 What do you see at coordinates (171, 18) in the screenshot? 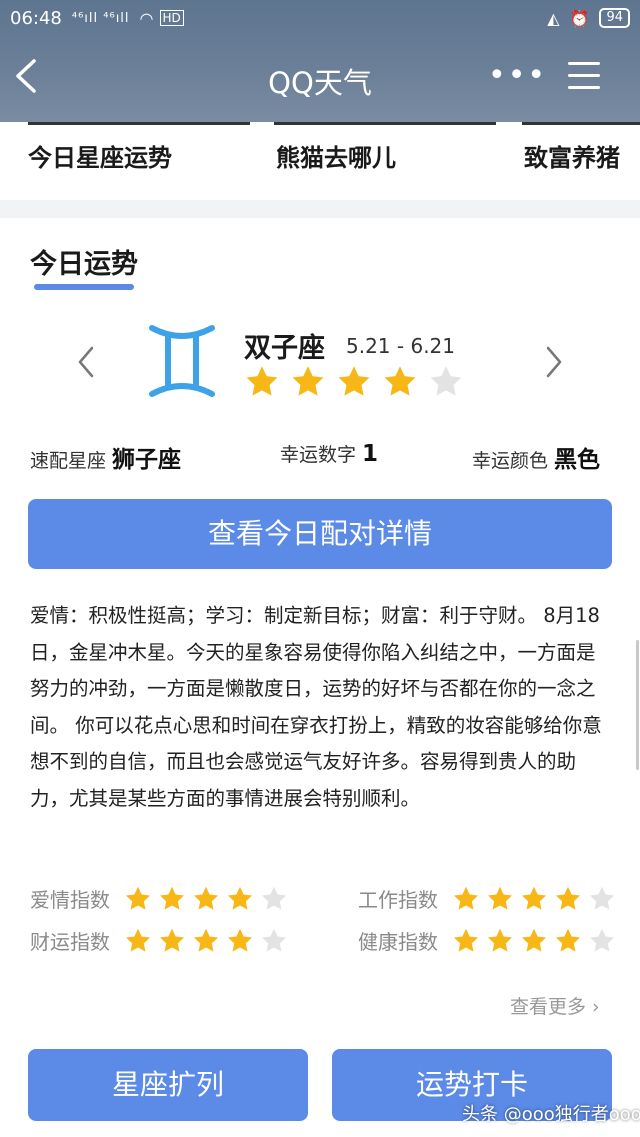
I see `hd-icon: HD` at bounding box center [171, 18].